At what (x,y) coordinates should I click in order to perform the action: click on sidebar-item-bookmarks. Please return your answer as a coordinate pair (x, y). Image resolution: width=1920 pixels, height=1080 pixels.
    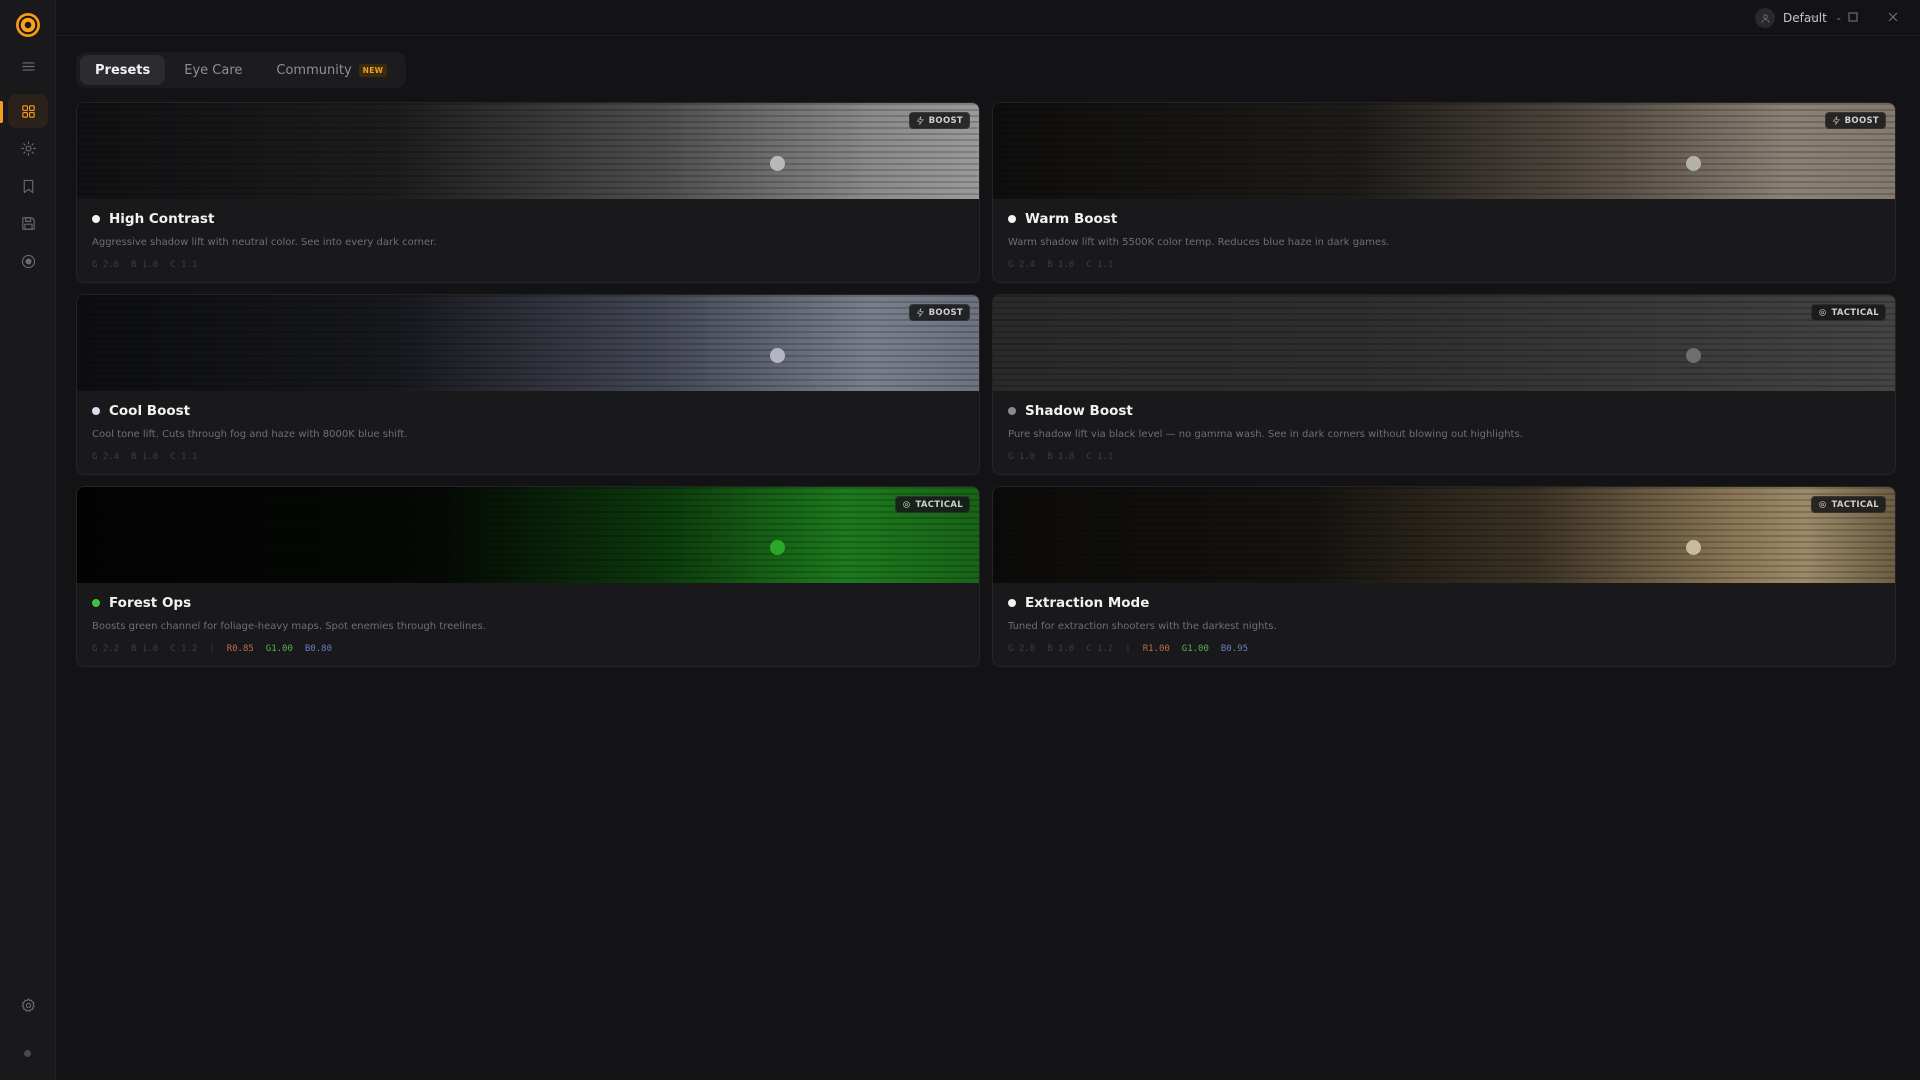
    Looking at the image, I should click on (28, 186).